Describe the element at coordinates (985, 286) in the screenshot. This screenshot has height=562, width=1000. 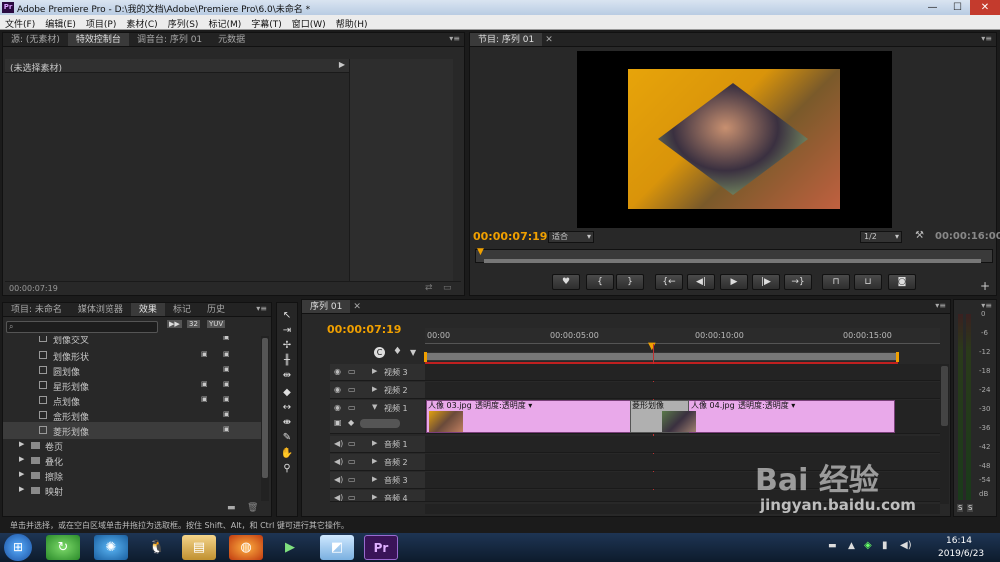
I see `add-button-icon: +` at that location.